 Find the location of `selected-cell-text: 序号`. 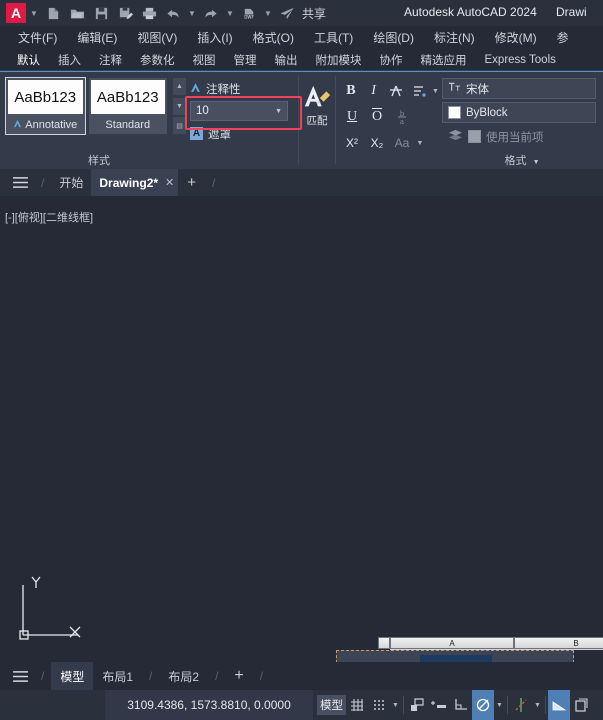

selected-cell-text: 序号 is located at coordinates (456, 658).